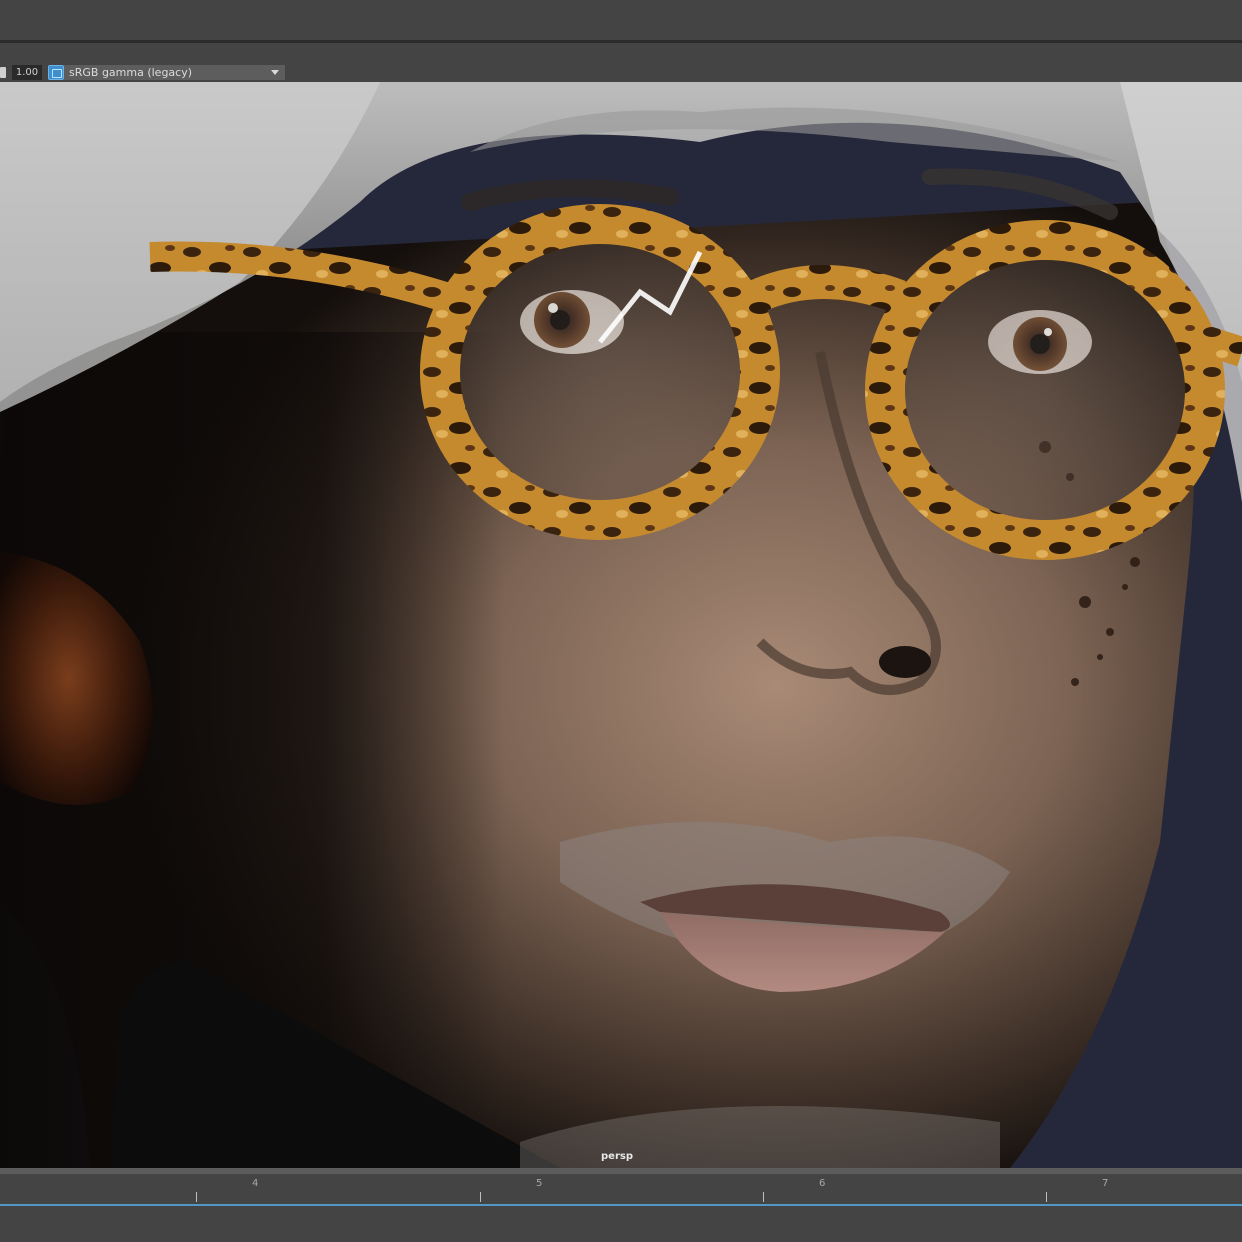 Image resolution: width=1242 pixels, height=1242 pixels. Describe the element at coordinates (539, 1183) in the screenshot. I see `frame-label: 5` at that location.